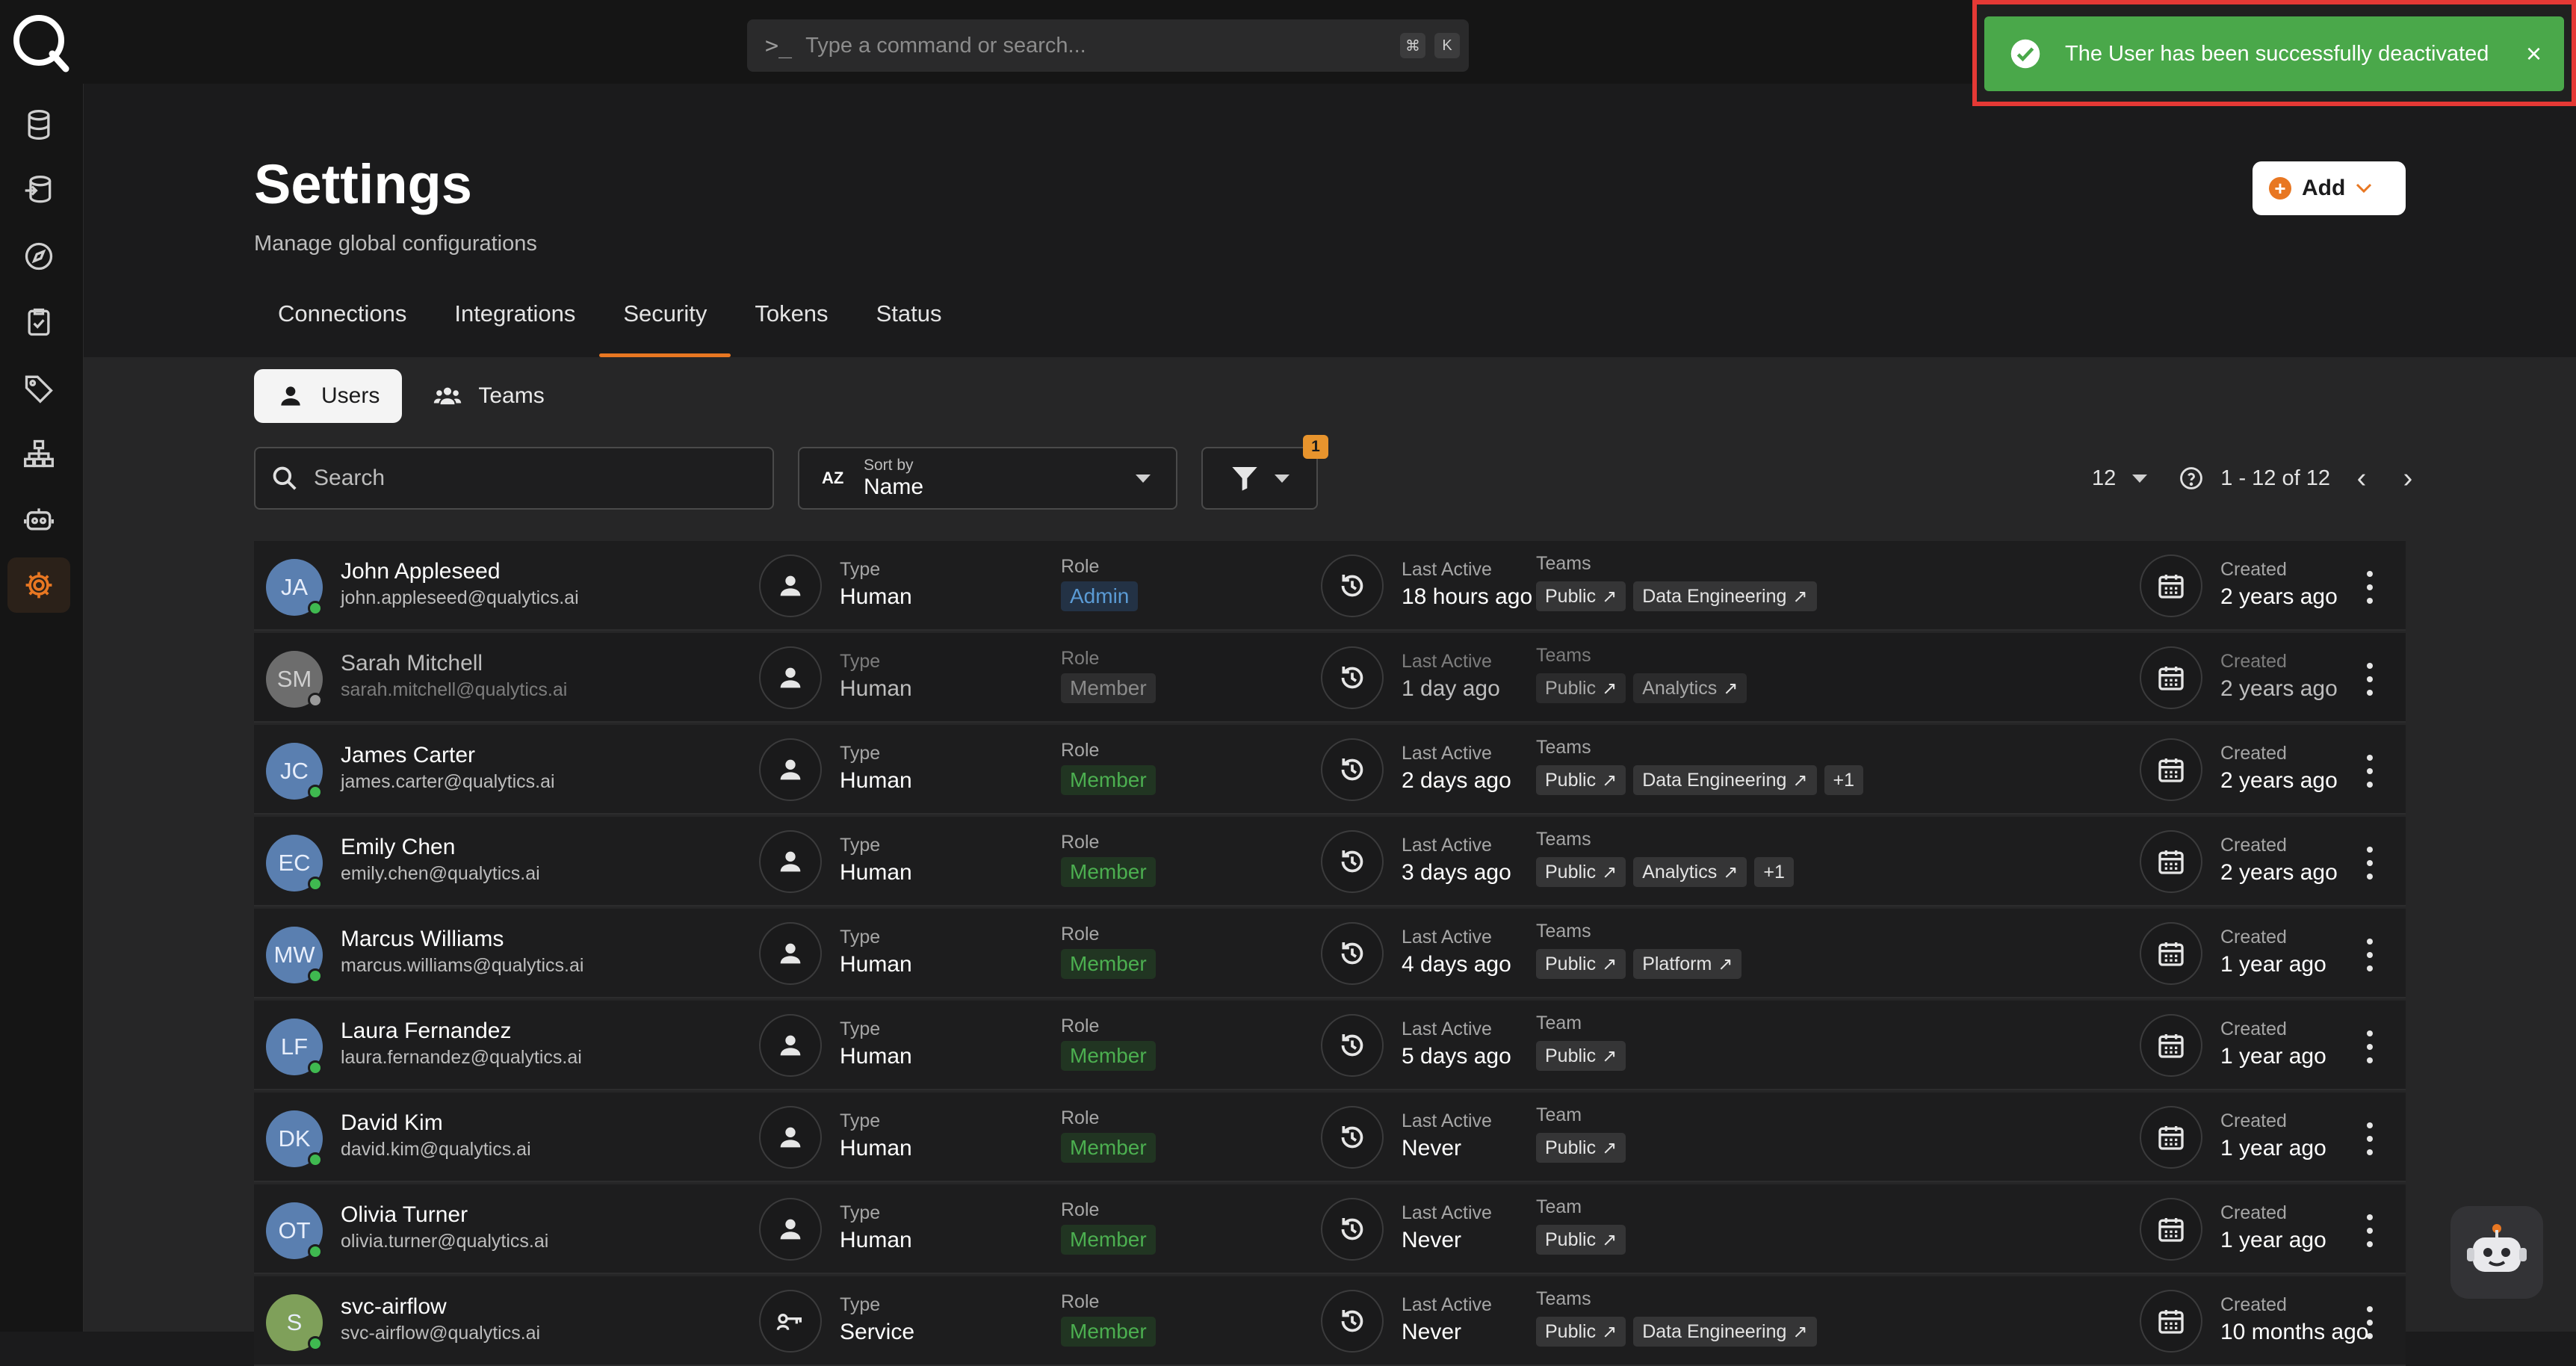 The image size is (2576, 1366). I want to click on sidebar-item-settings, so click(38, 585).